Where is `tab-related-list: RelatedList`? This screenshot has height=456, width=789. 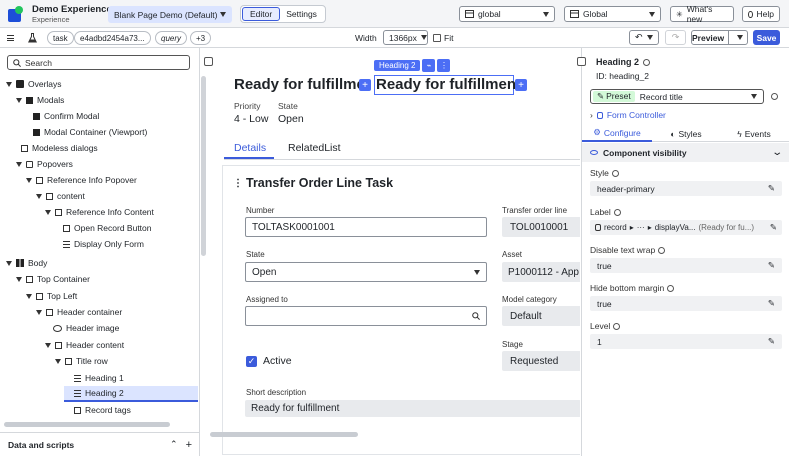
tab-related-list: RelatedList is located at coordinates (314, 148).